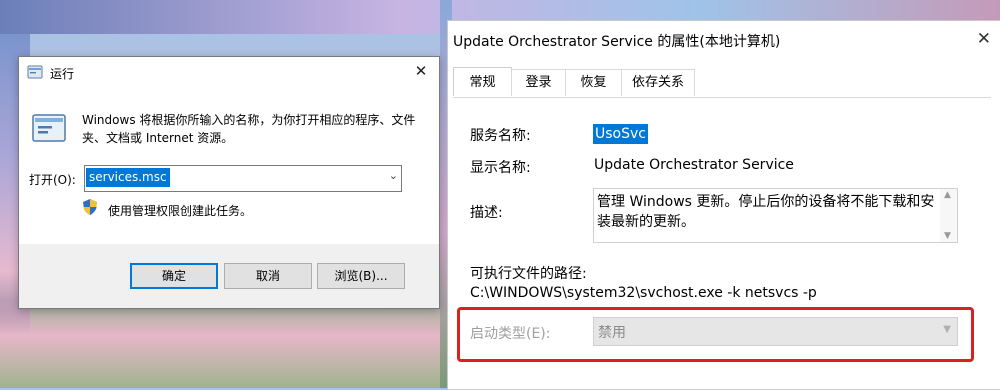 The height and width of the screenshot is (390, 1000). What do you see at coordinates (62, 74) in the screenshot?
I see `run-title: 运行` at bounding box center [62, 74].